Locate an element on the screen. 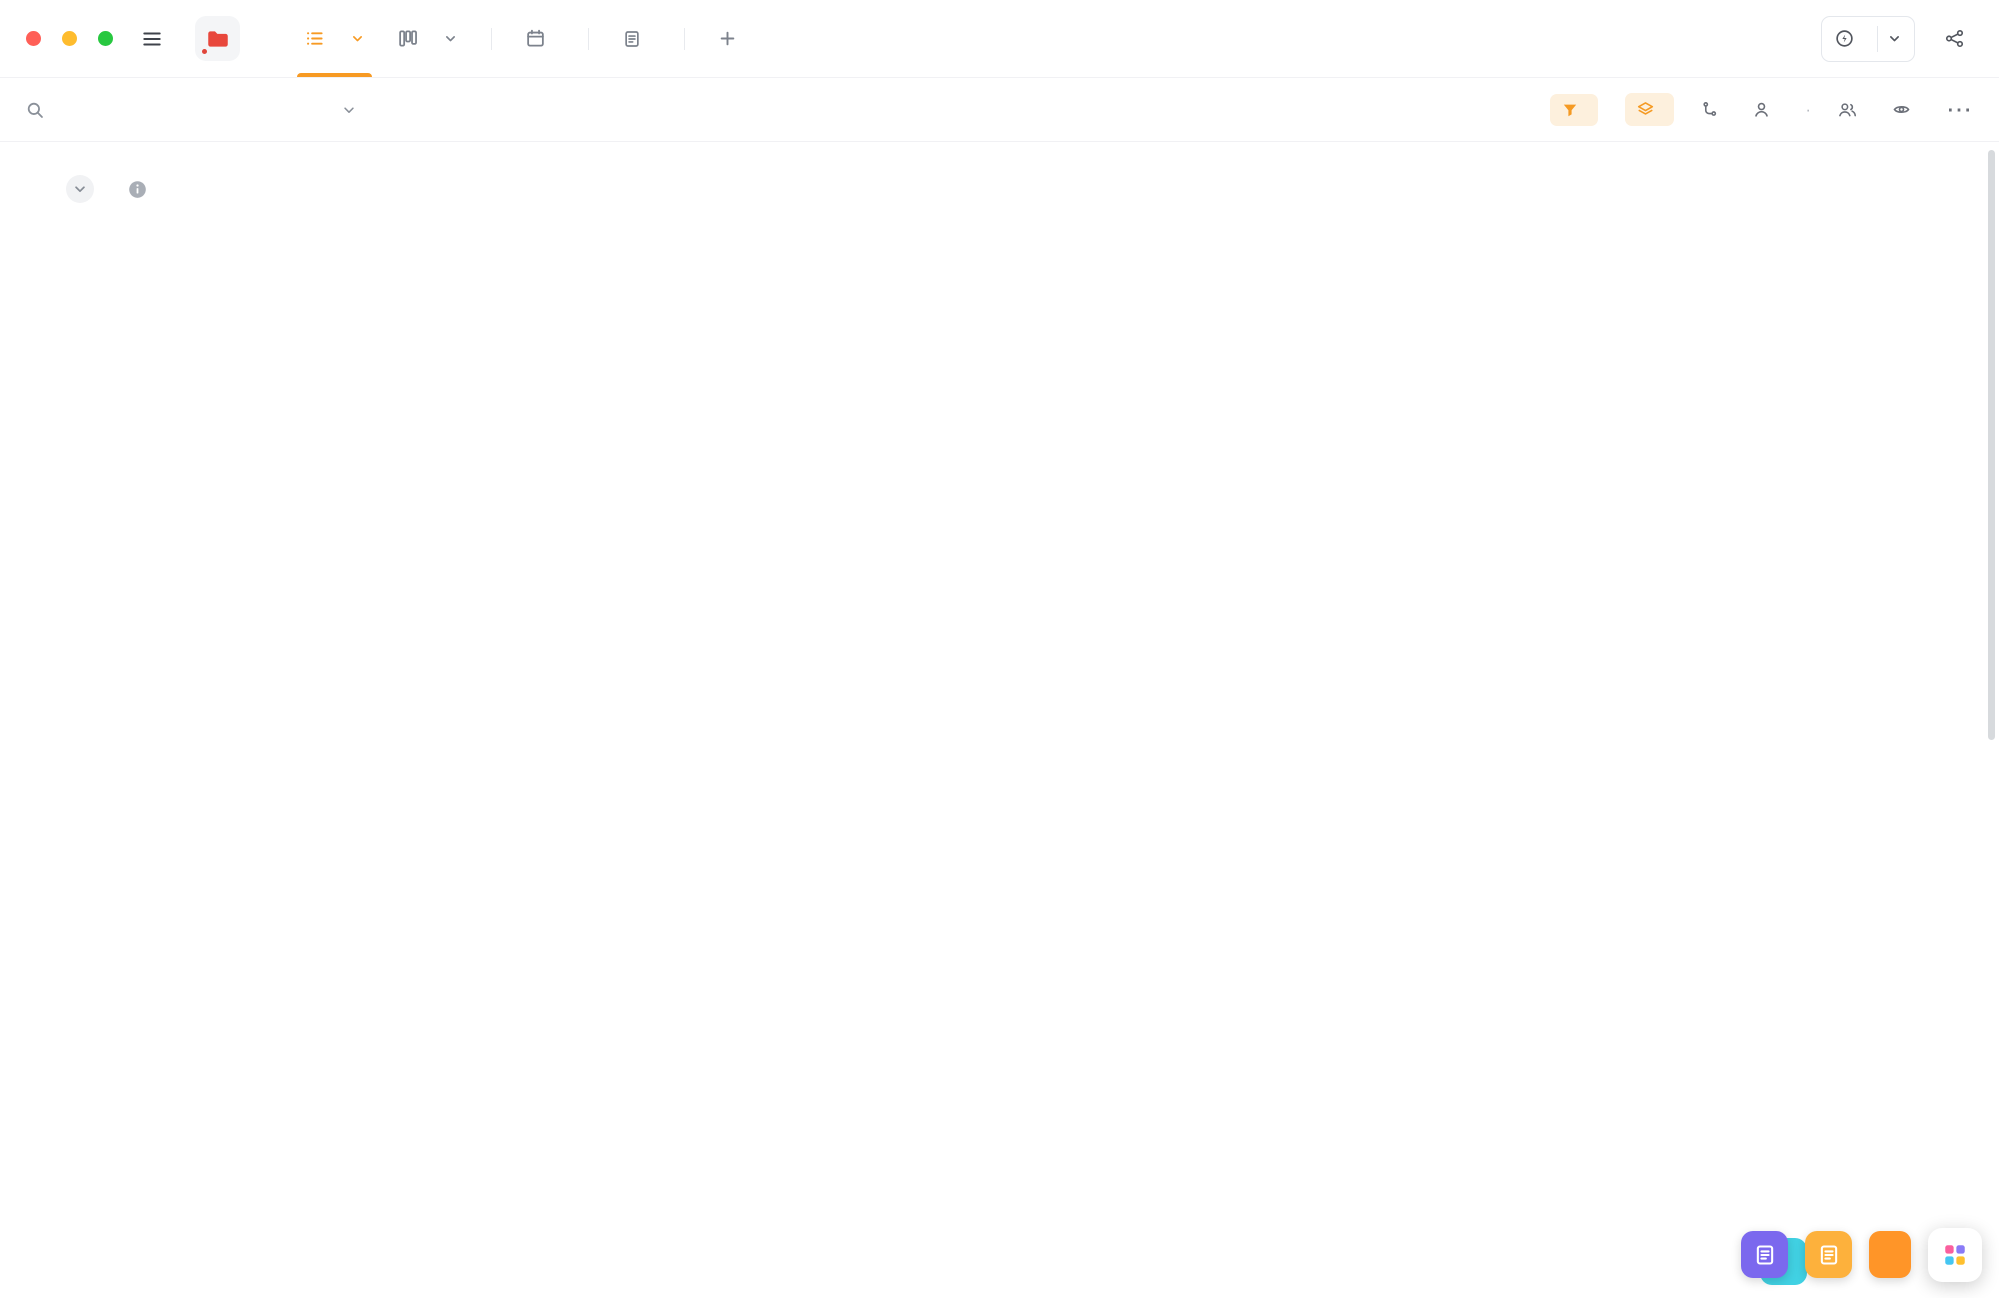 The height and width of the screenshot is (1298, 1999). share-icon is located at coordinates (1954, 38).